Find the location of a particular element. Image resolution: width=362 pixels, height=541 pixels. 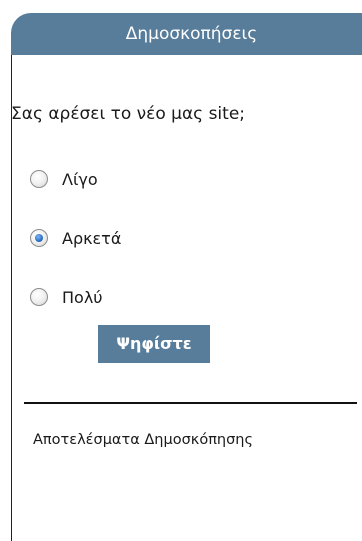

poll-title: Δημοσκοπήσεις is located at coordinates (186, 34).